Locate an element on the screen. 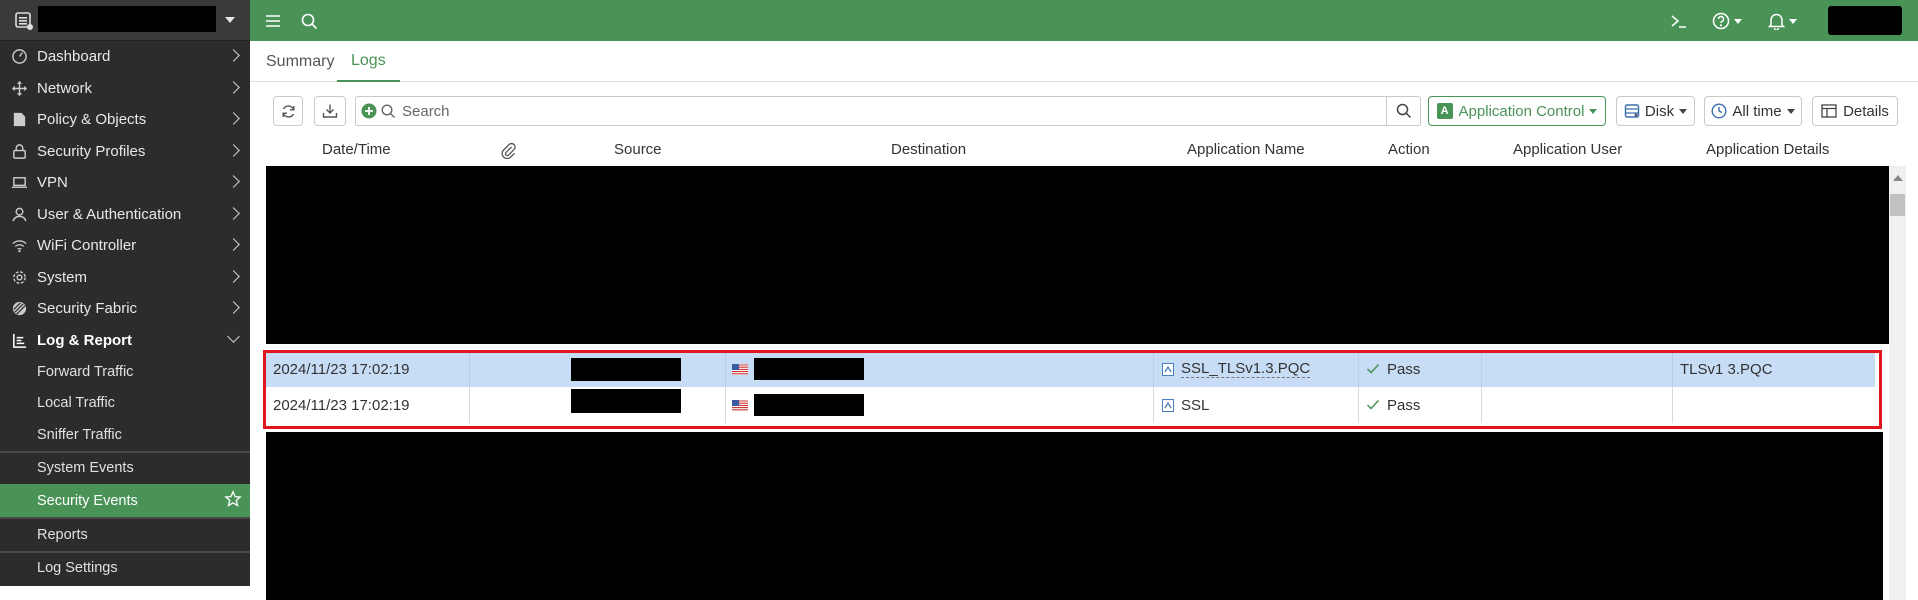 This screenshot has height=600, width=1918. sidebar-item-policy-objects: Policy & Objects is located at coordinates (125, 120).